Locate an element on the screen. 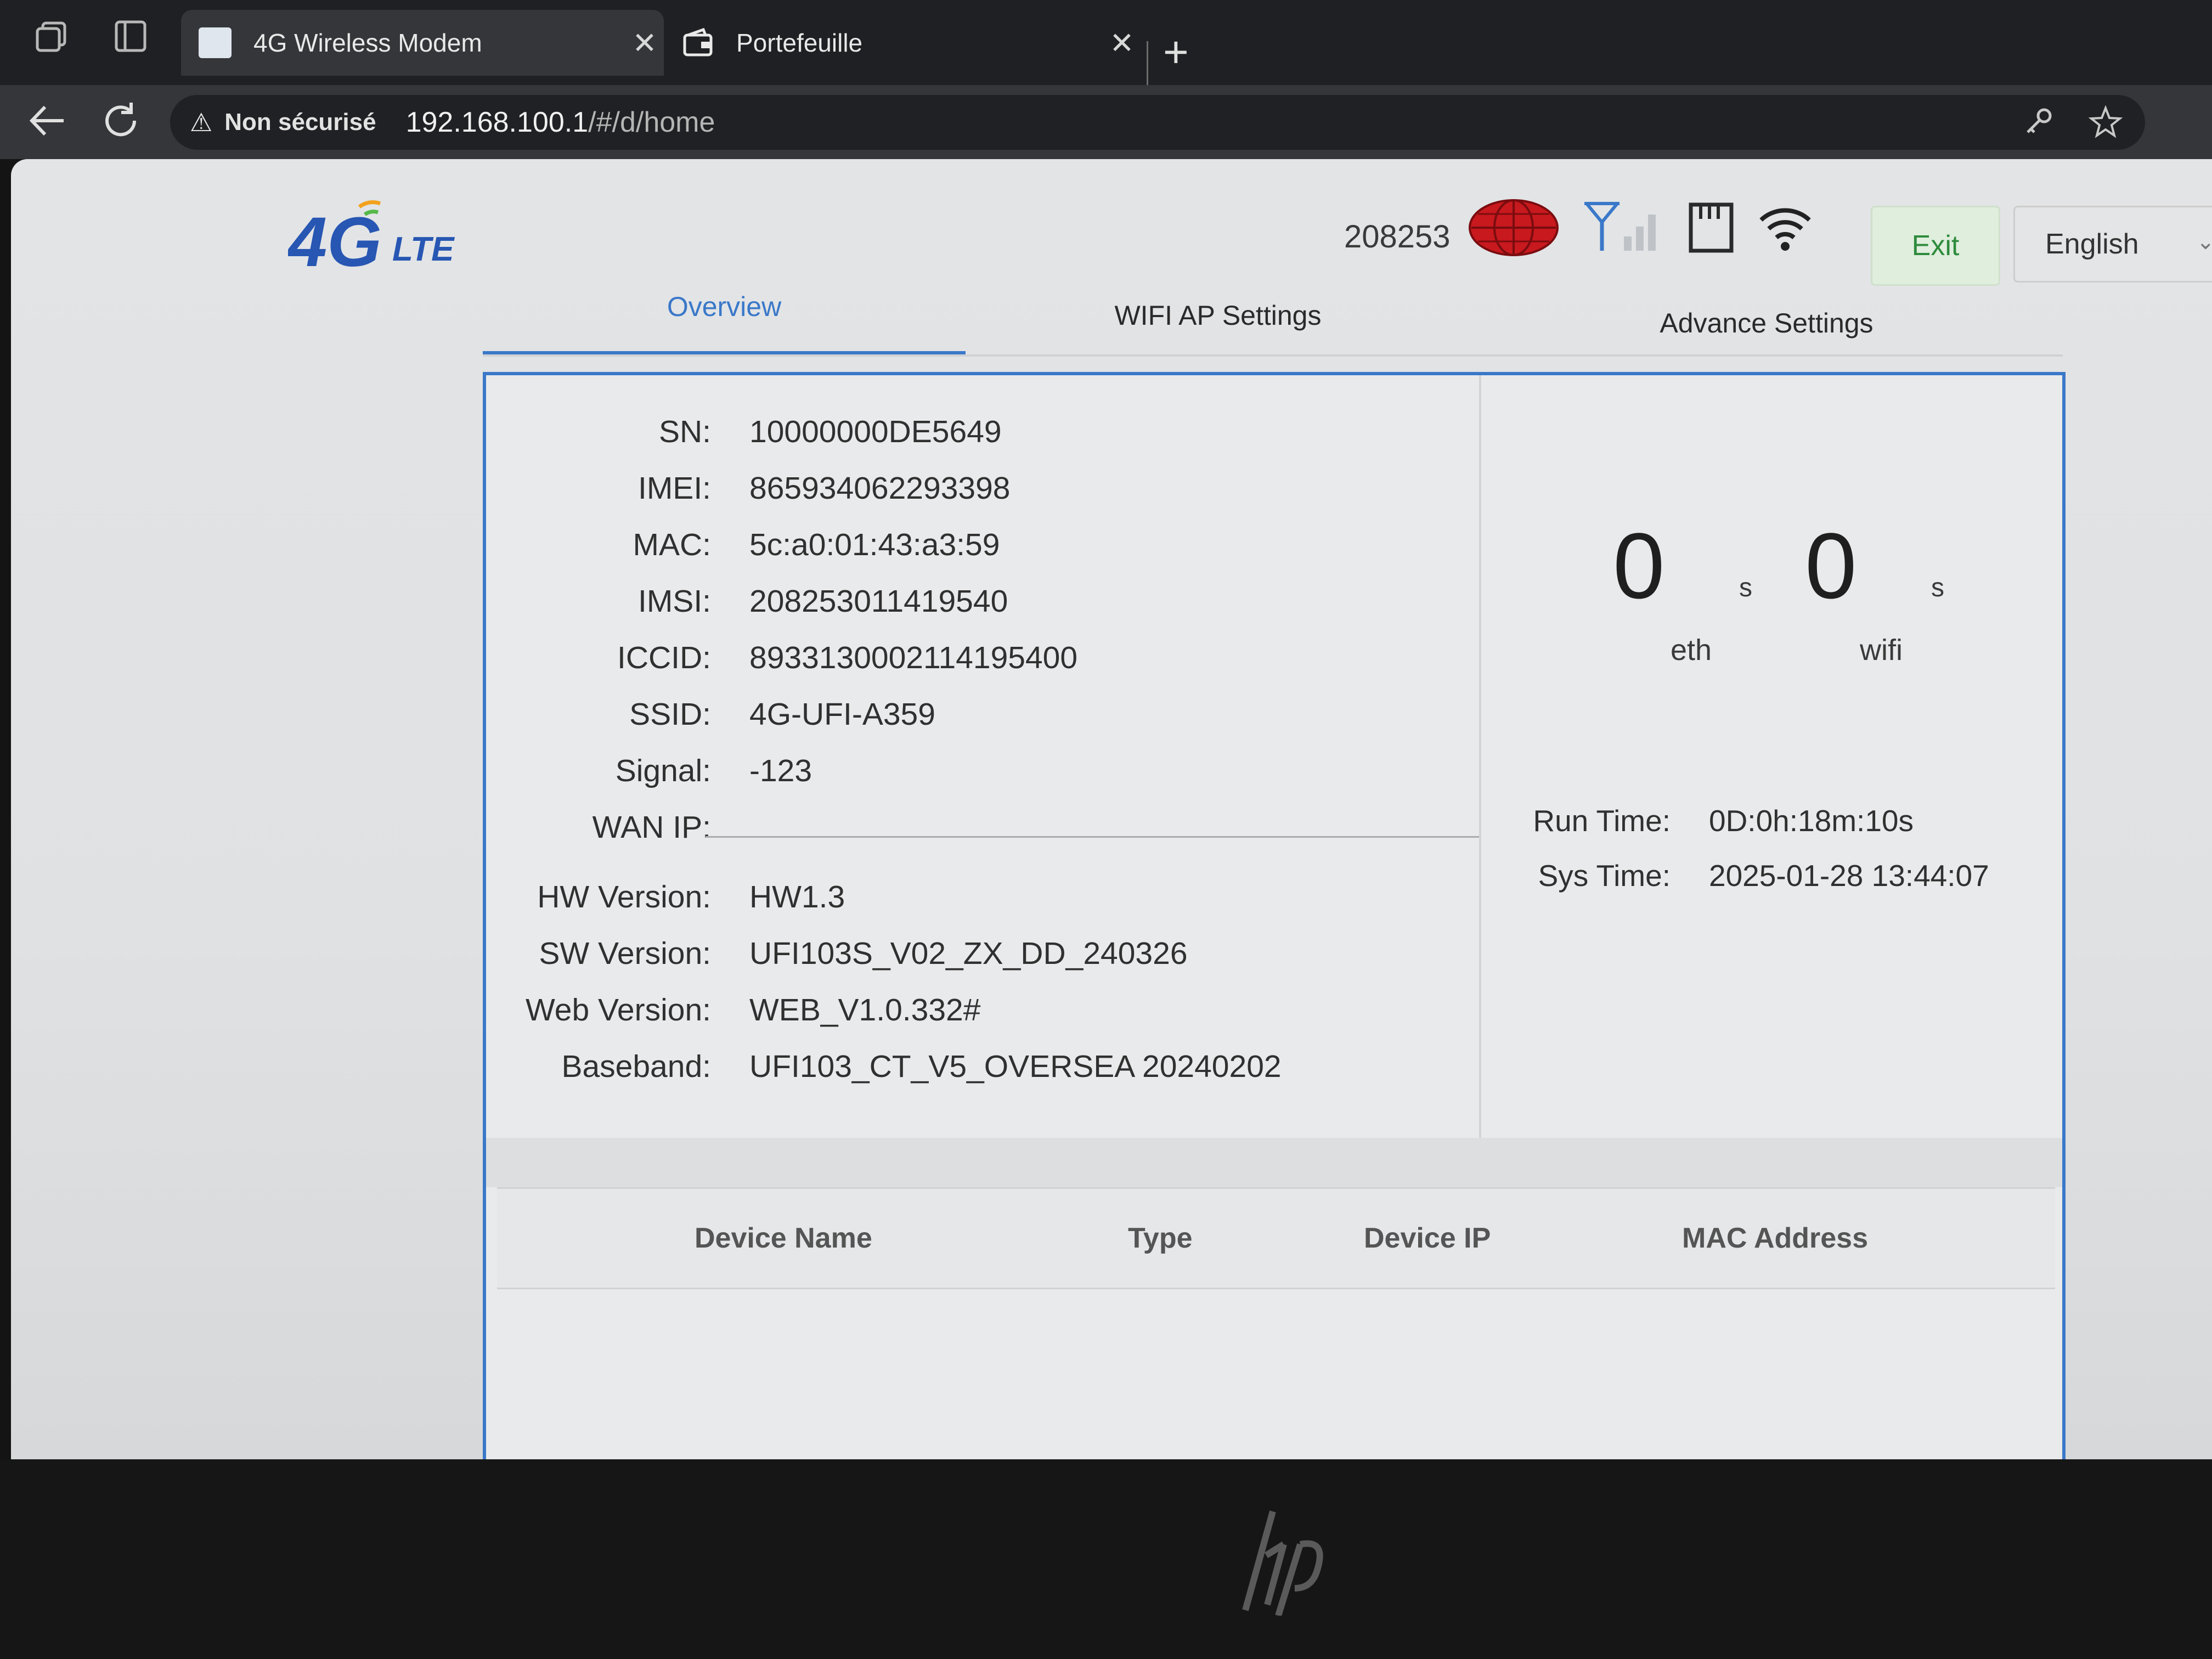 The width and height of the screenshot is (2212, 1659). key-icon is located at coordinates (2039, 124).